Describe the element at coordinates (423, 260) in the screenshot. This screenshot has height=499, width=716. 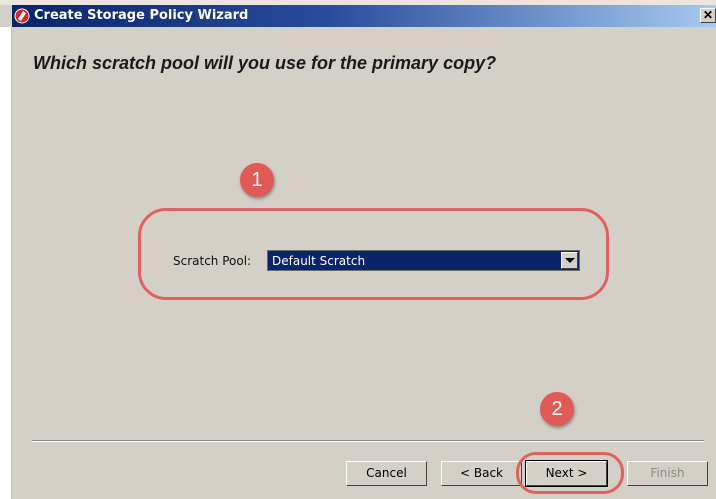
I see `scratch-pool-select: Default Scratch` at that location.